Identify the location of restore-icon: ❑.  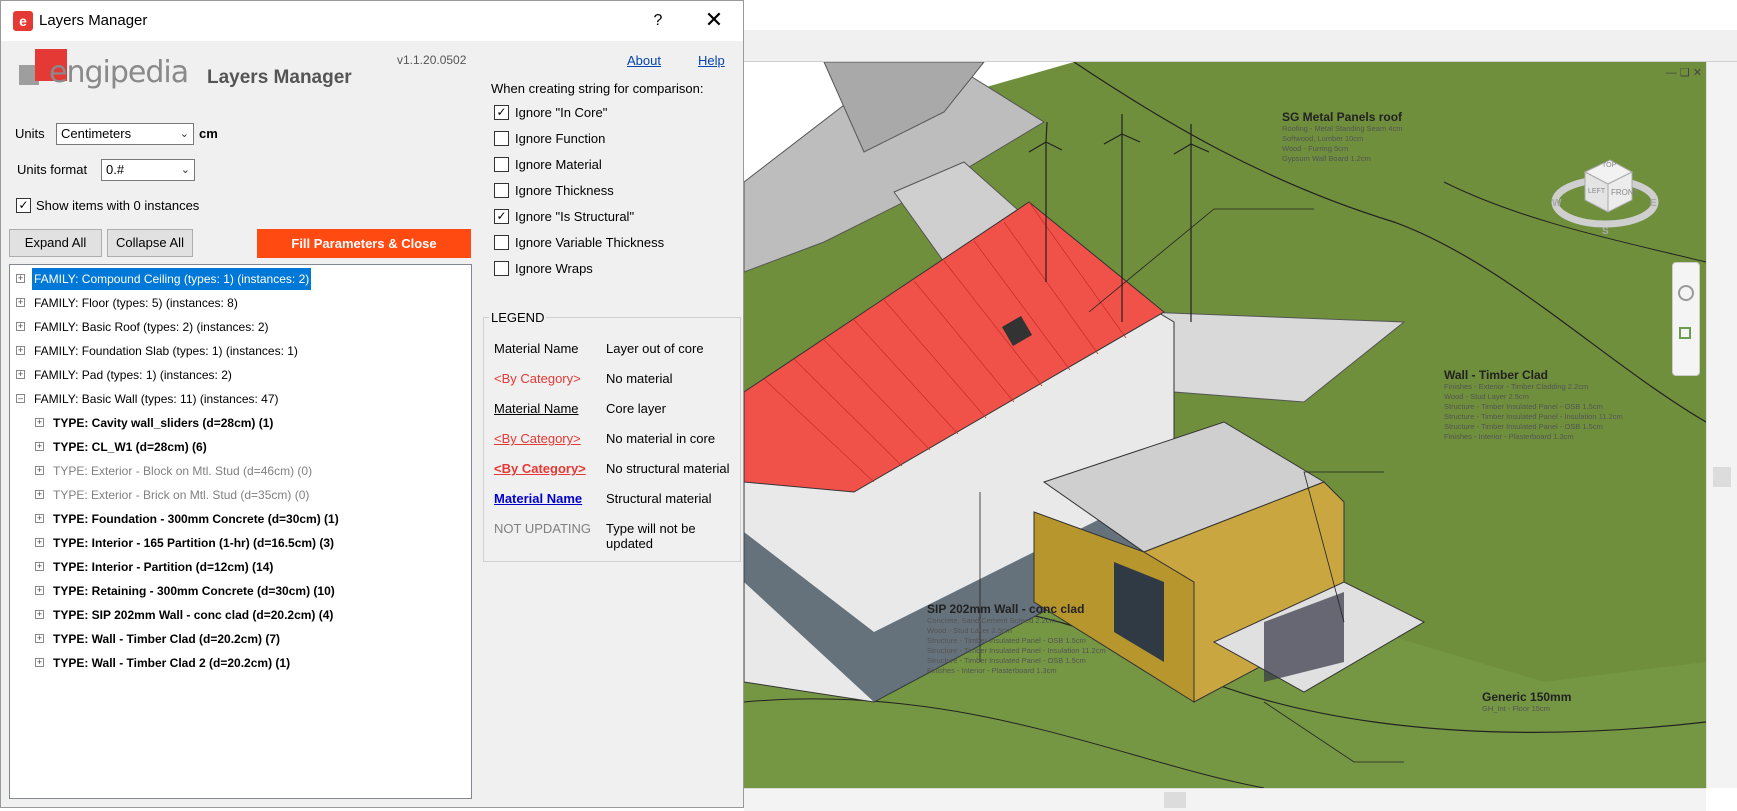
(1685, 73).